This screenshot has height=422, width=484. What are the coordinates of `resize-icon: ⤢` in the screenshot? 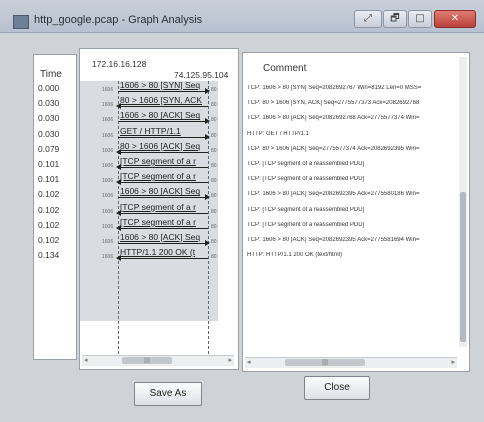 It's located at (368, 19).